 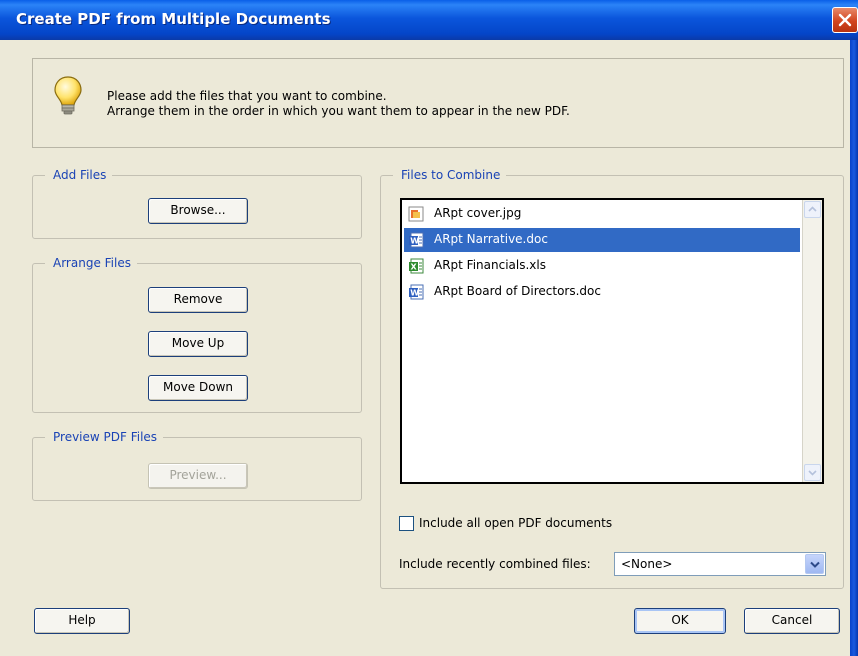 I want to click on recent-files-value: <None>, so click(x=647, y=564).